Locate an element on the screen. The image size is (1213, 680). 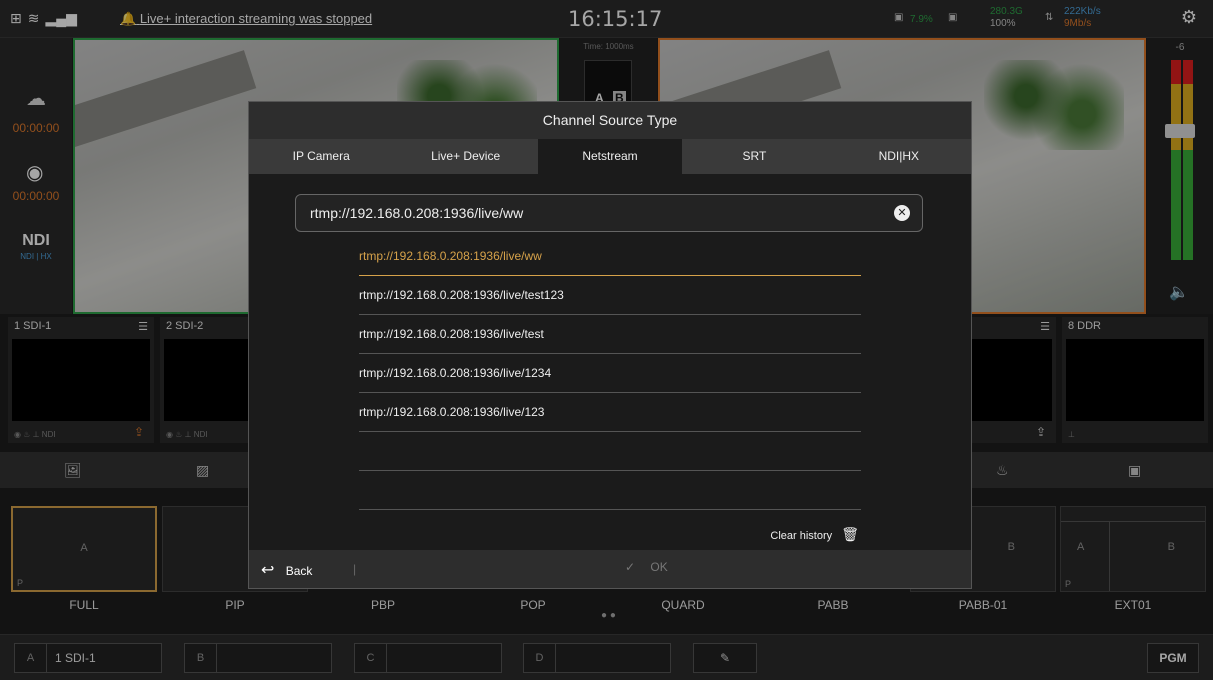
stream-url-input is located at coordinates (590, 213).